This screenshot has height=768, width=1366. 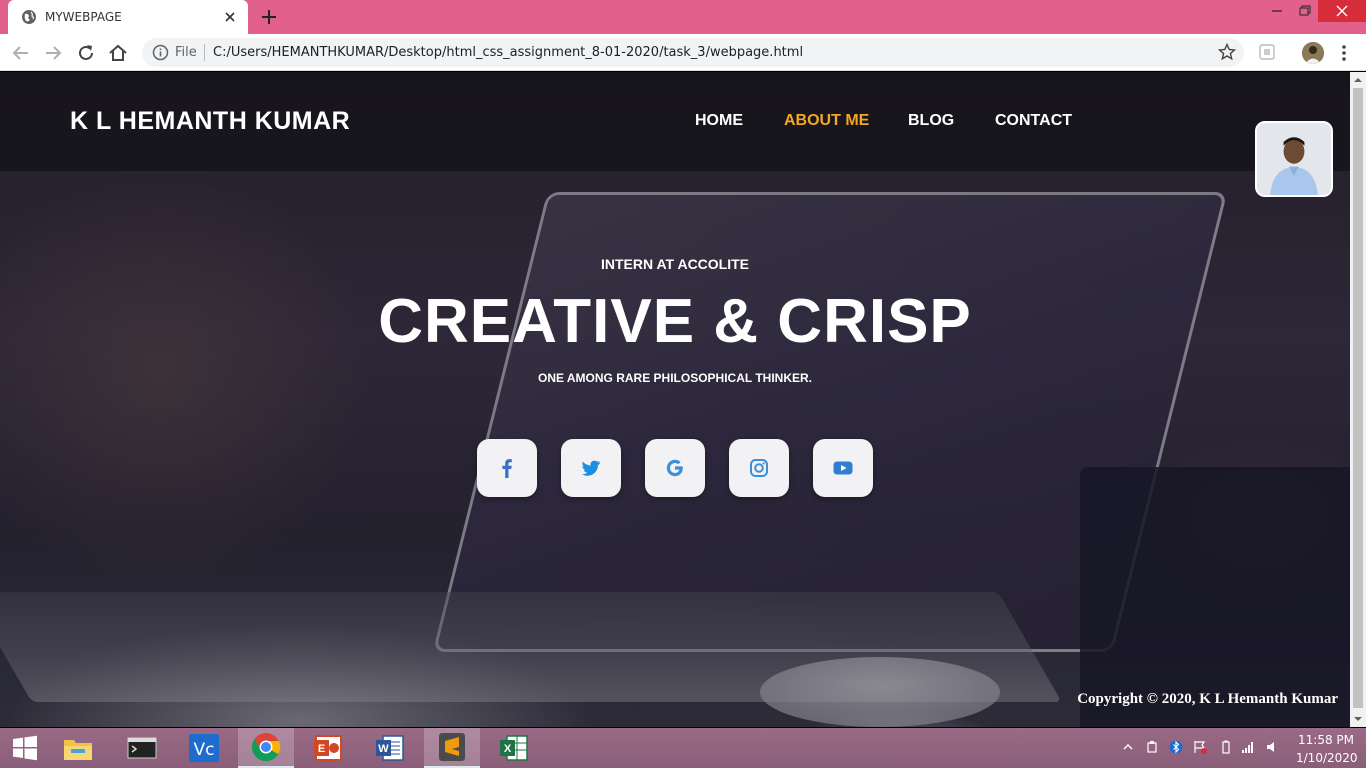 I want to click on tray-battery-icon, so click(x=1226, y=747).